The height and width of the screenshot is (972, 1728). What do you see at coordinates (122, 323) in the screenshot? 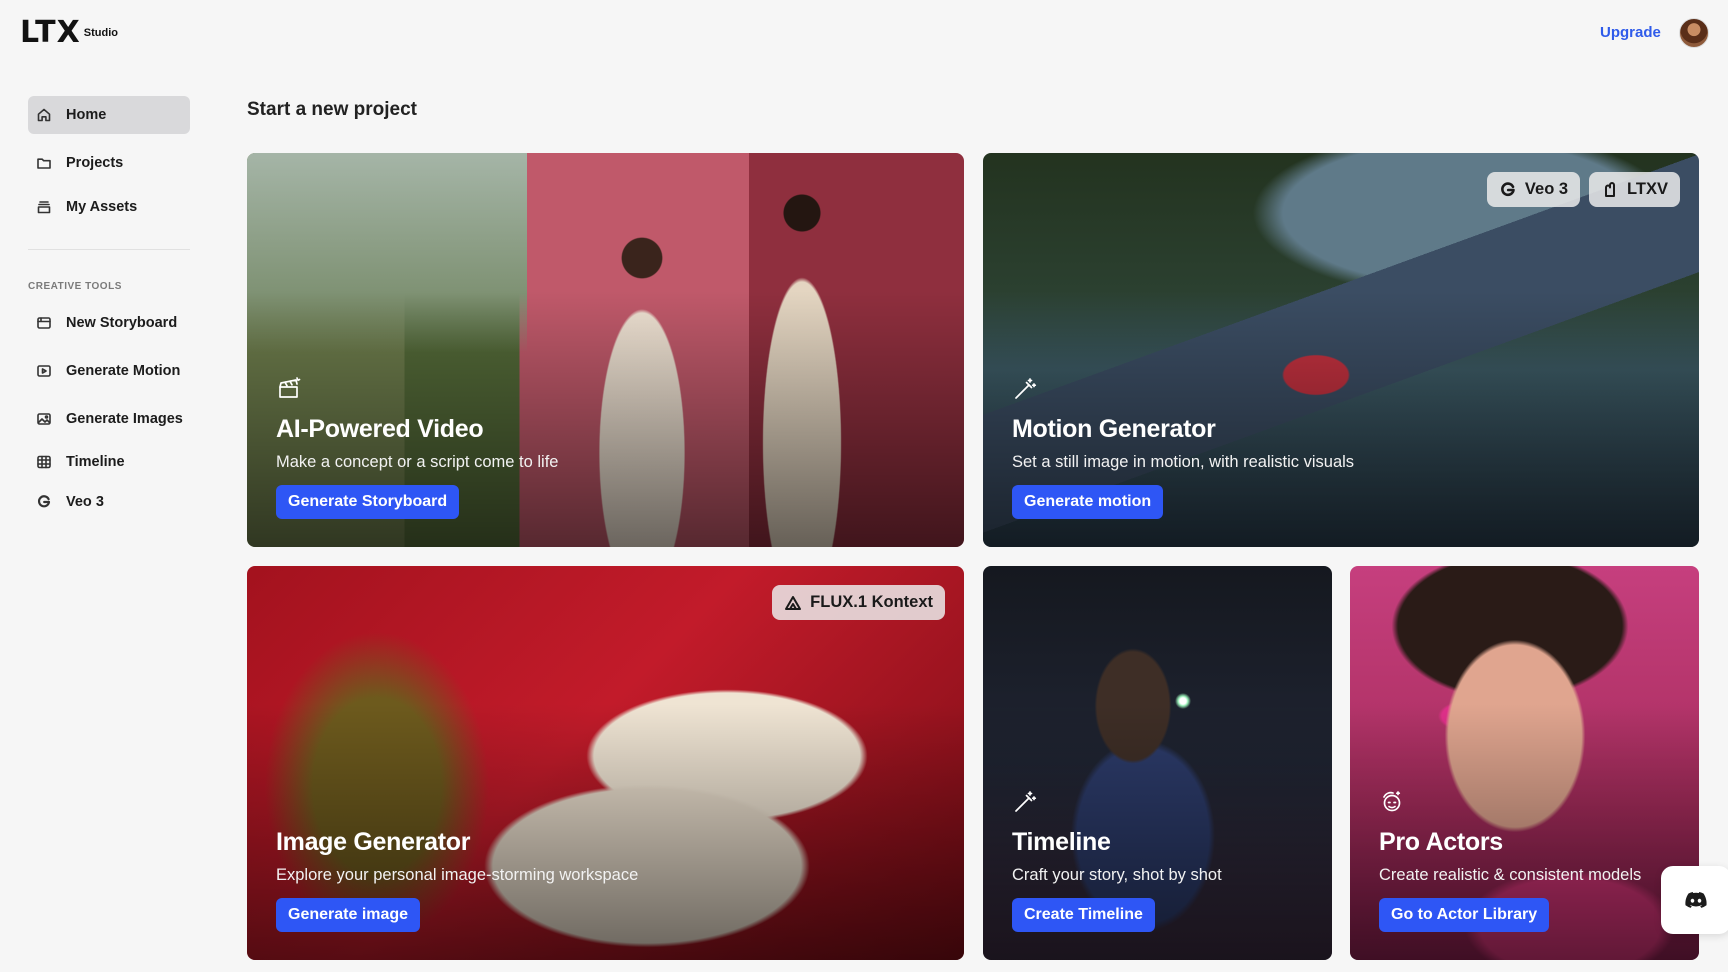
I see `sidebar-item-label: New Storyboard` at bounding box center [122, 323].